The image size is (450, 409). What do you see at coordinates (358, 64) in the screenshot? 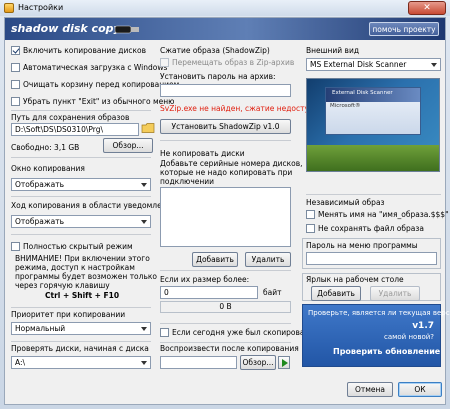
I see `skin-value: MS External Disk Scanner` at bounding box center [358, 64].